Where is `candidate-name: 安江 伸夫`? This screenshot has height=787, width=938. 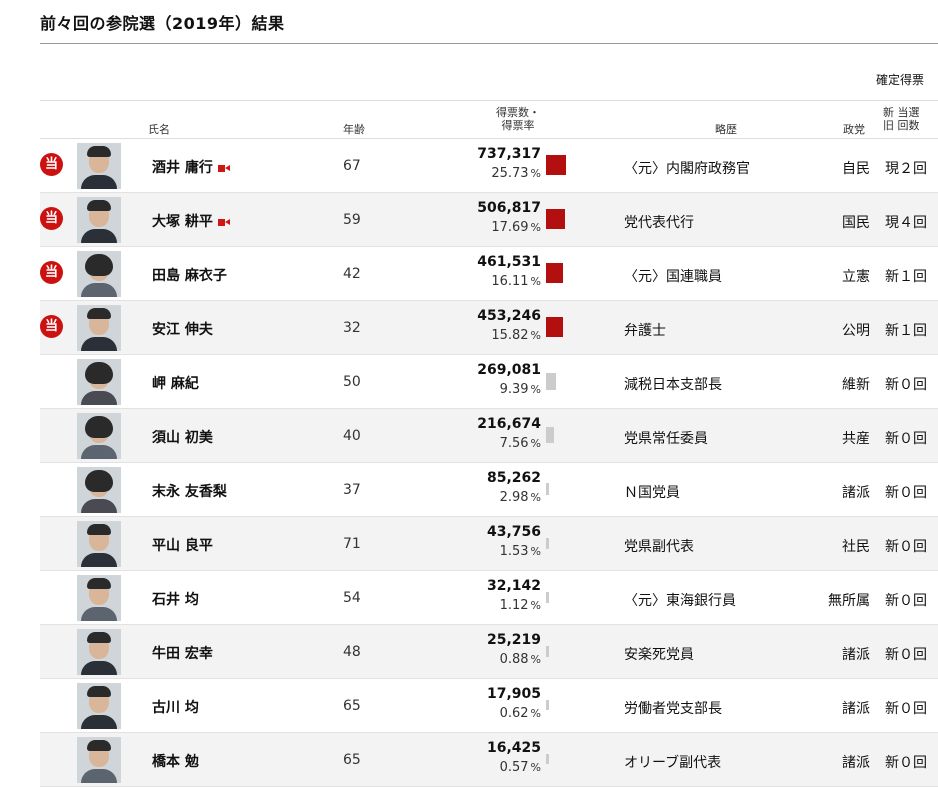 candidate-name: 安江 伸夫 is located at coordinates (182, 329).